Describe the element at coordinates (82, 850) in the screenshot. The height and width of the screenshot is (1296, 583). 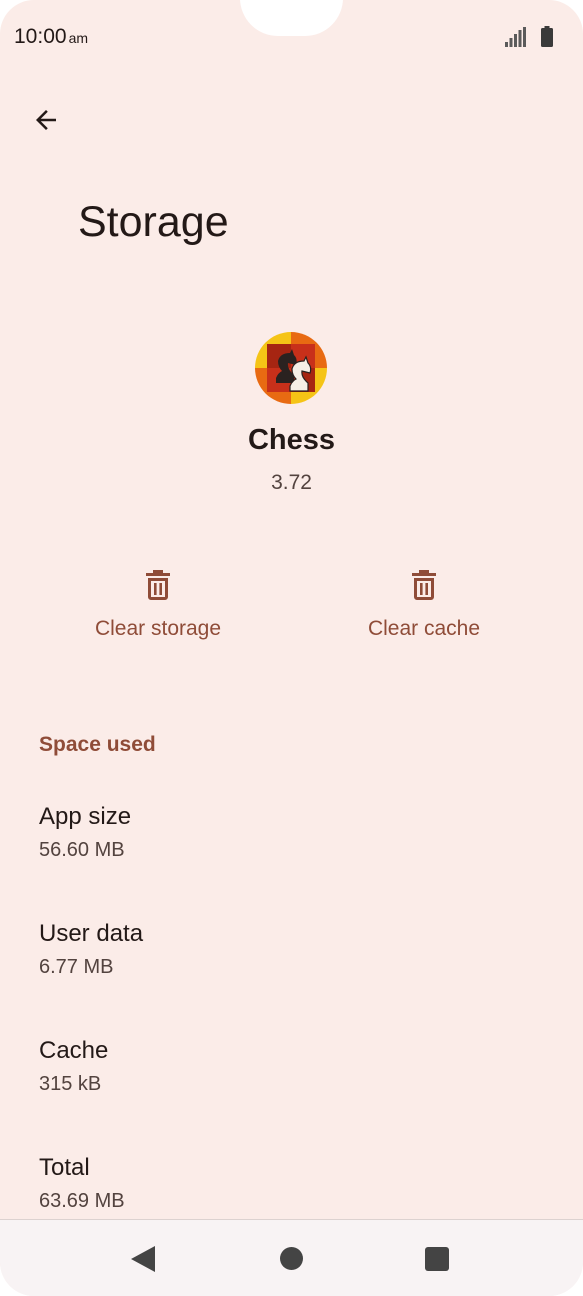
I see `row-value: 56.60 MB` at that location.